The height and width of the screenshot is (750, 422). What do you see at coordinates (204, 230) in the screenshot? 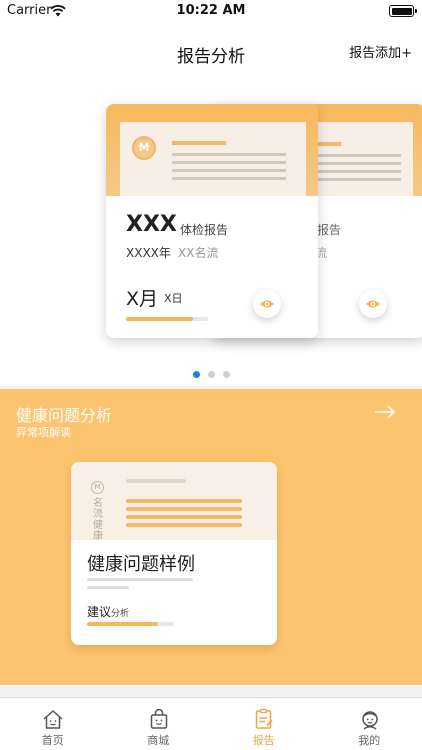
I see `report-type-label: 体检报告` at bounding box center [204, 230].